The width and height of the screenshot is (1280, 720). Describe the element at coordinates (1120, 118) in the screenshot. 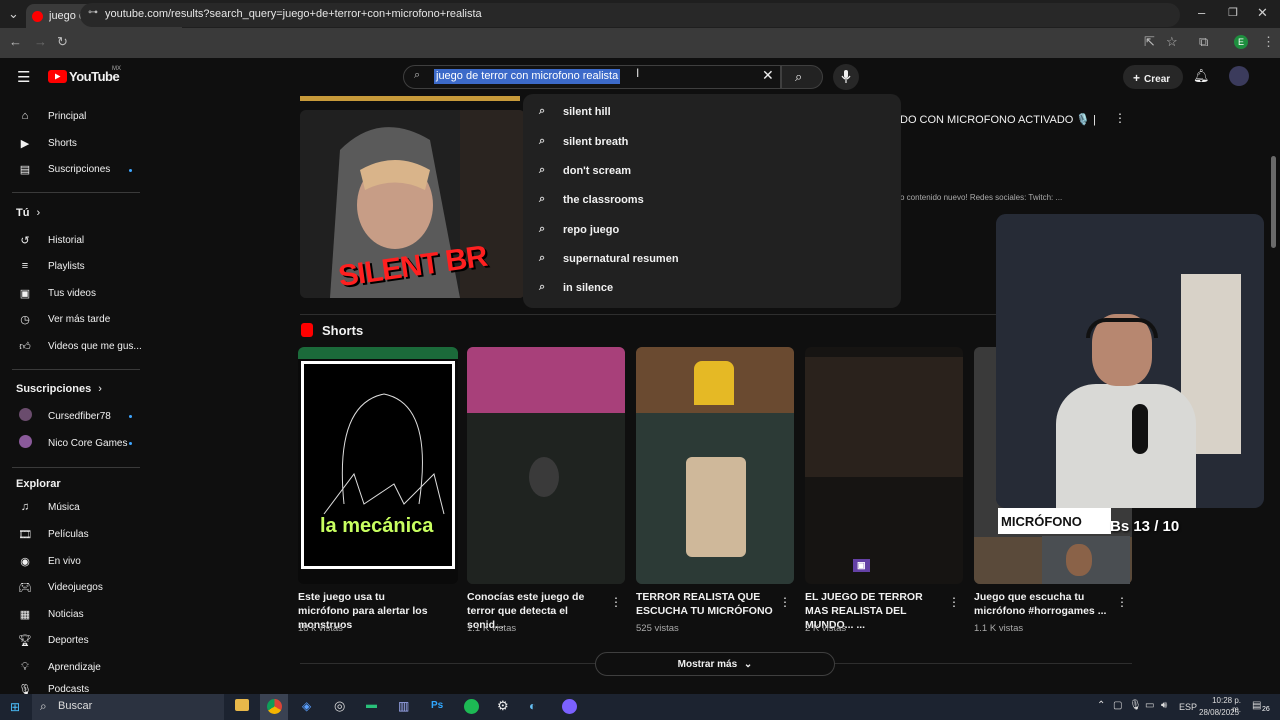

I see `video-more-icon: ⋮` at that location.